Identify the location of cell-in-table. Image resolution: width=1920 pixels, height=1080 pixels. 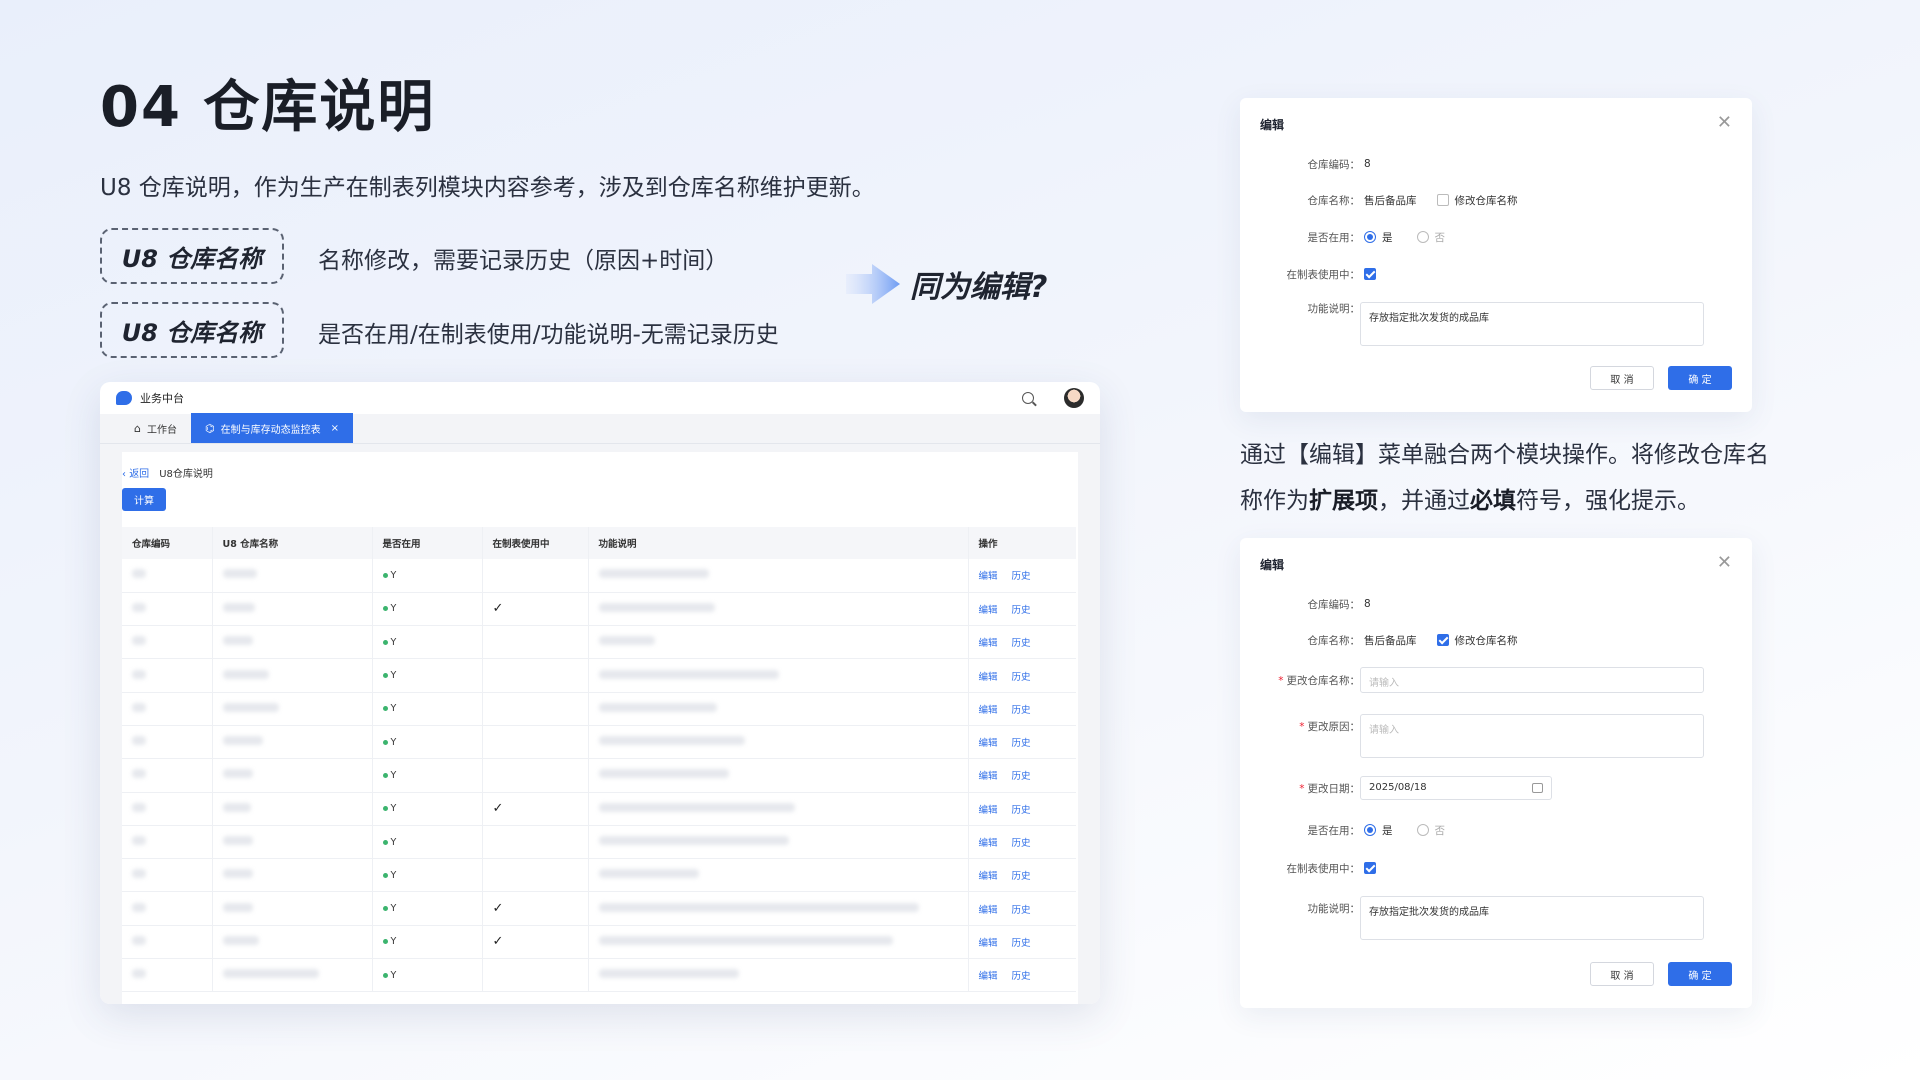
(535, 709).